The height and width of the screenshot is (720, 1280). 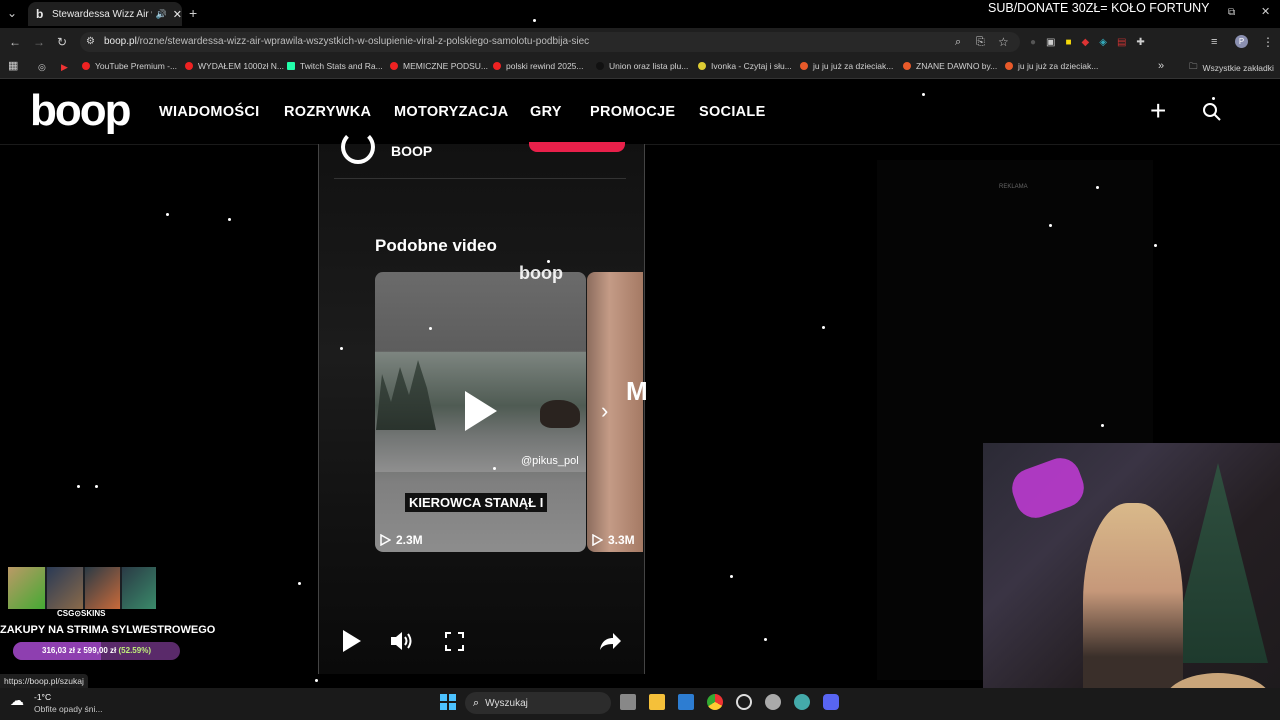 I want to click on nav-item-sociale: SOCIALE, so click(x=732, y=112).